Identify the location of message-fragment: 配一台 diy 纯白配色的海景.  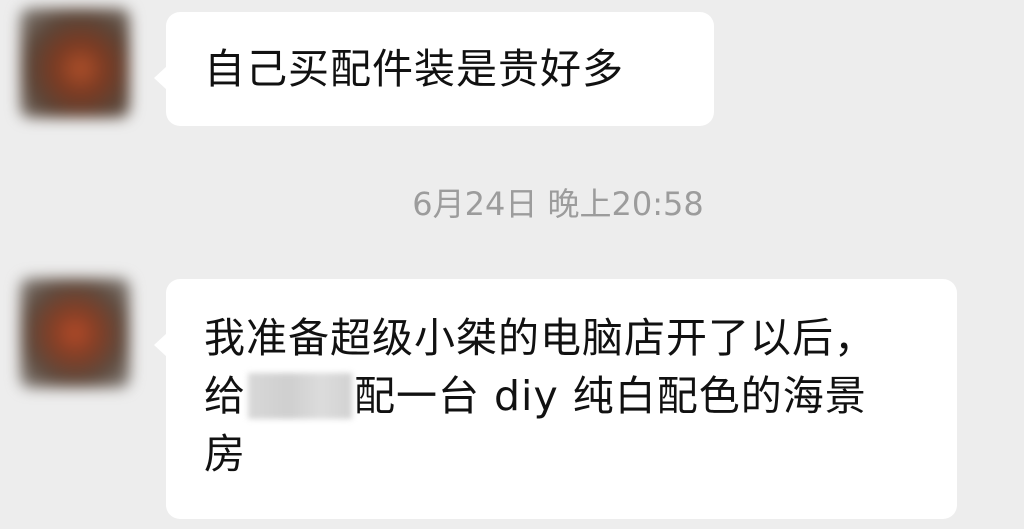
(610, 396).